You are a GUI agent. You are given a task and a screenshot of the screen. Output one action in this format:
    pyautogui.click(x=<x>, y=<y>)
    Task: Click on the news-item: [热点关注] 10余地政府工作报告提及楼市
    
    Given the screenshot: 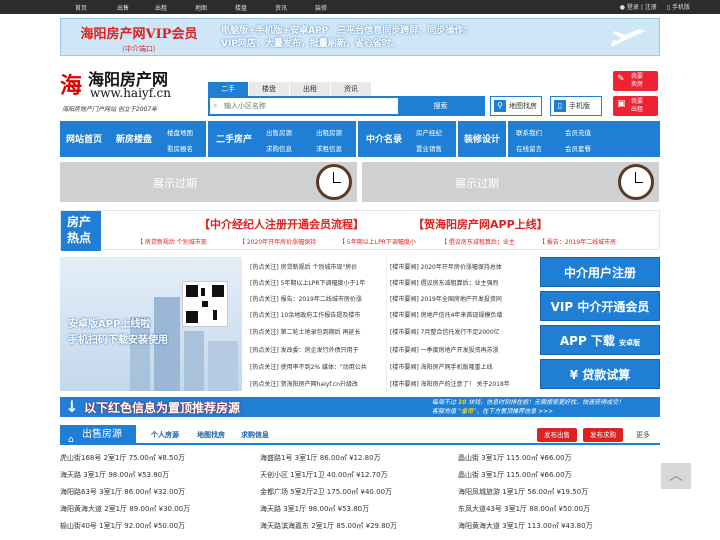 What is the action you would take?
    pyautogui.click(x=316, y=314)
    